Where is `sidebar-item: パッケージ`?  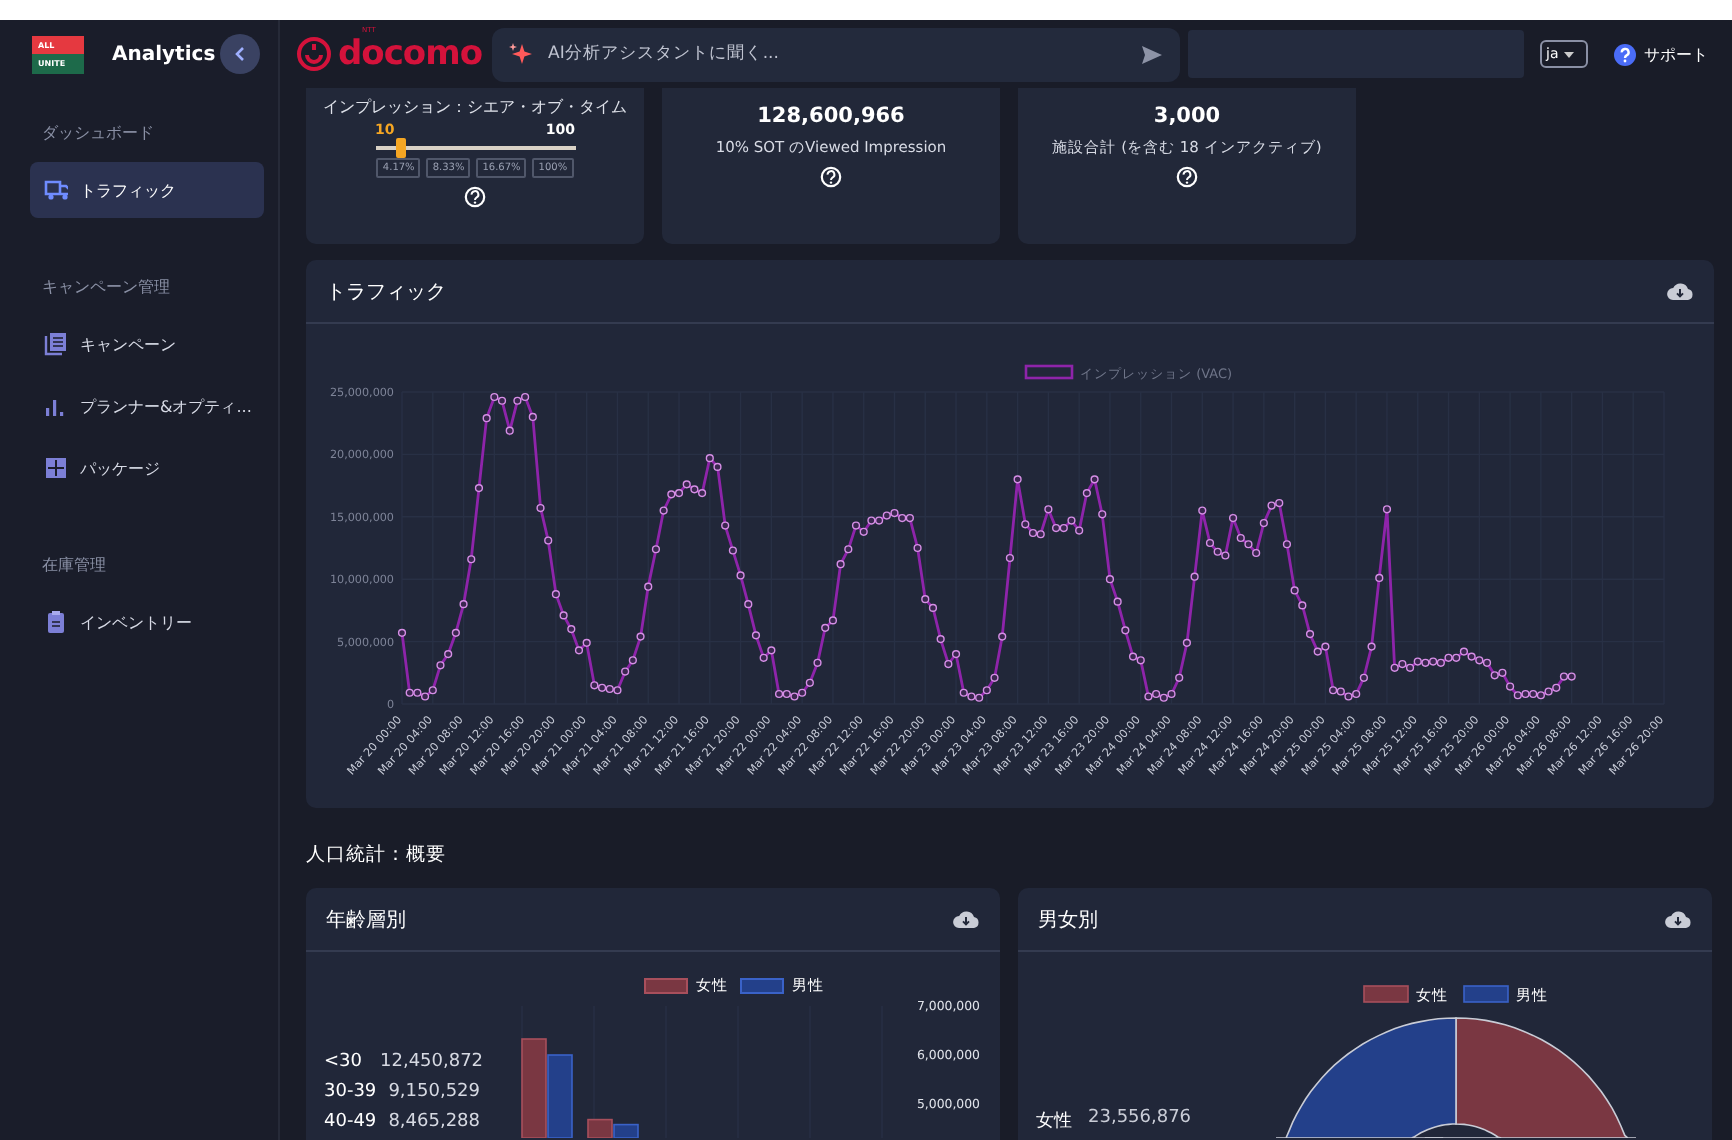 sidebar-item: パッケージ is located at coordinates (147, 468).